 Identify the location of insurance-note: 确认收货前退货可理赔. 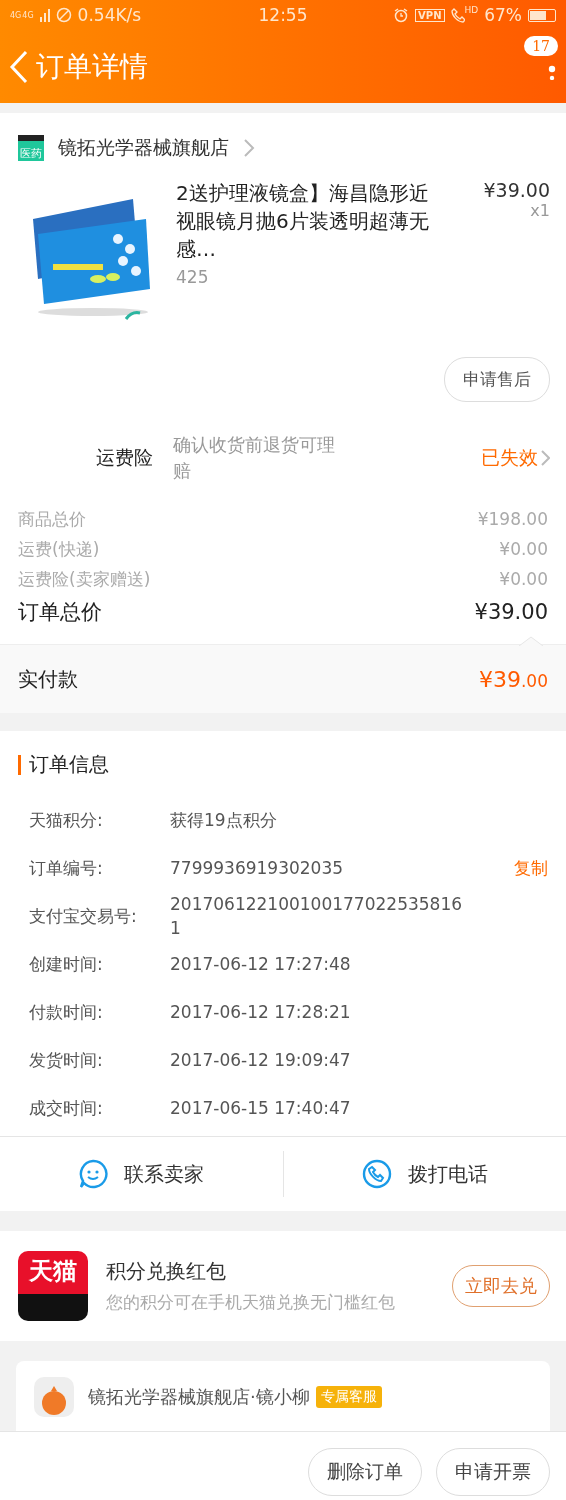
(254, 458).